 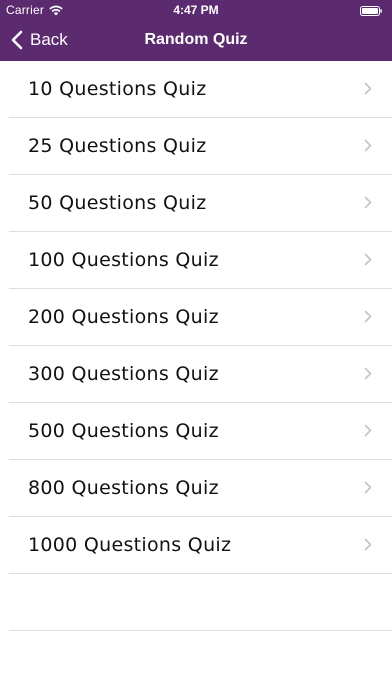 I want to click on list-item-label: 25 Questions Quiz, so click(x=117, y=146).